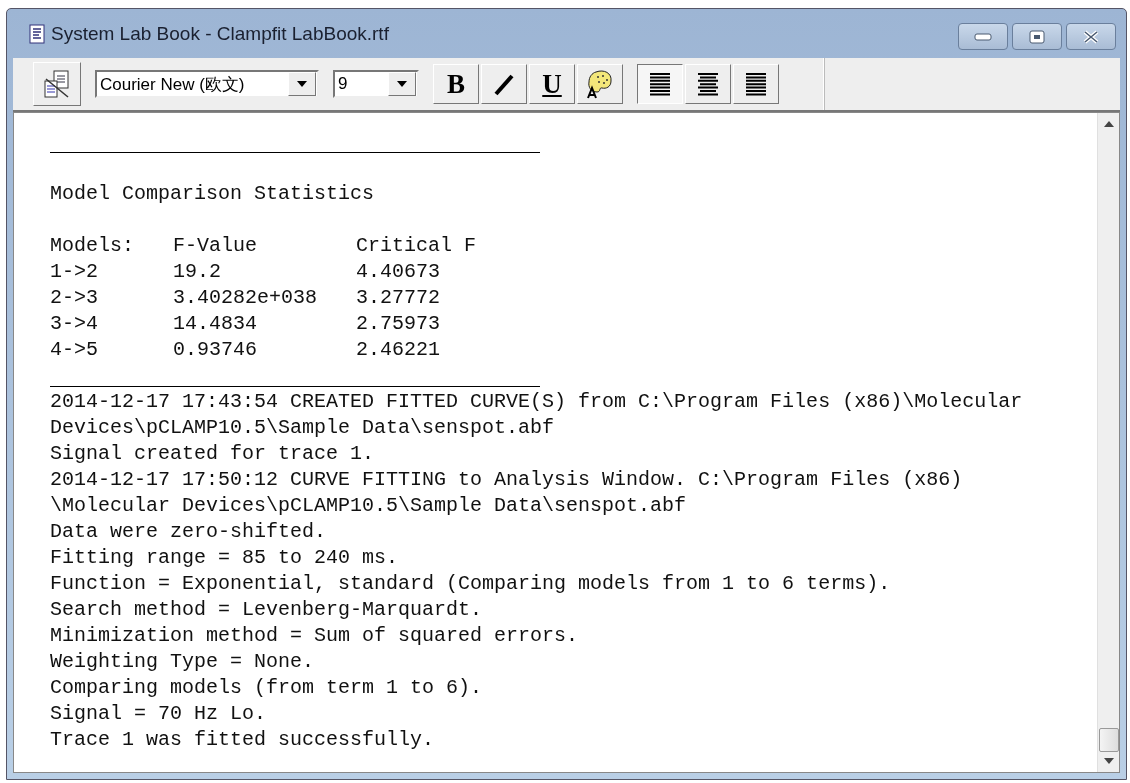 This screenshot has height=783, width=1130. What do you see at coordinates (1108, 442) in the screenshot?
I see `vertical-scrollbar` at bounding box center [1108, 442].